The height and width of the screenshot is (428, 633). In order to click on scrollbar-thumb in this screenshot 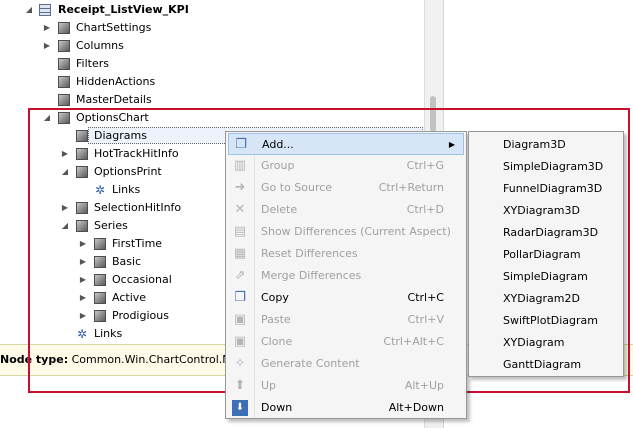, I will do `click(433, 114)`.